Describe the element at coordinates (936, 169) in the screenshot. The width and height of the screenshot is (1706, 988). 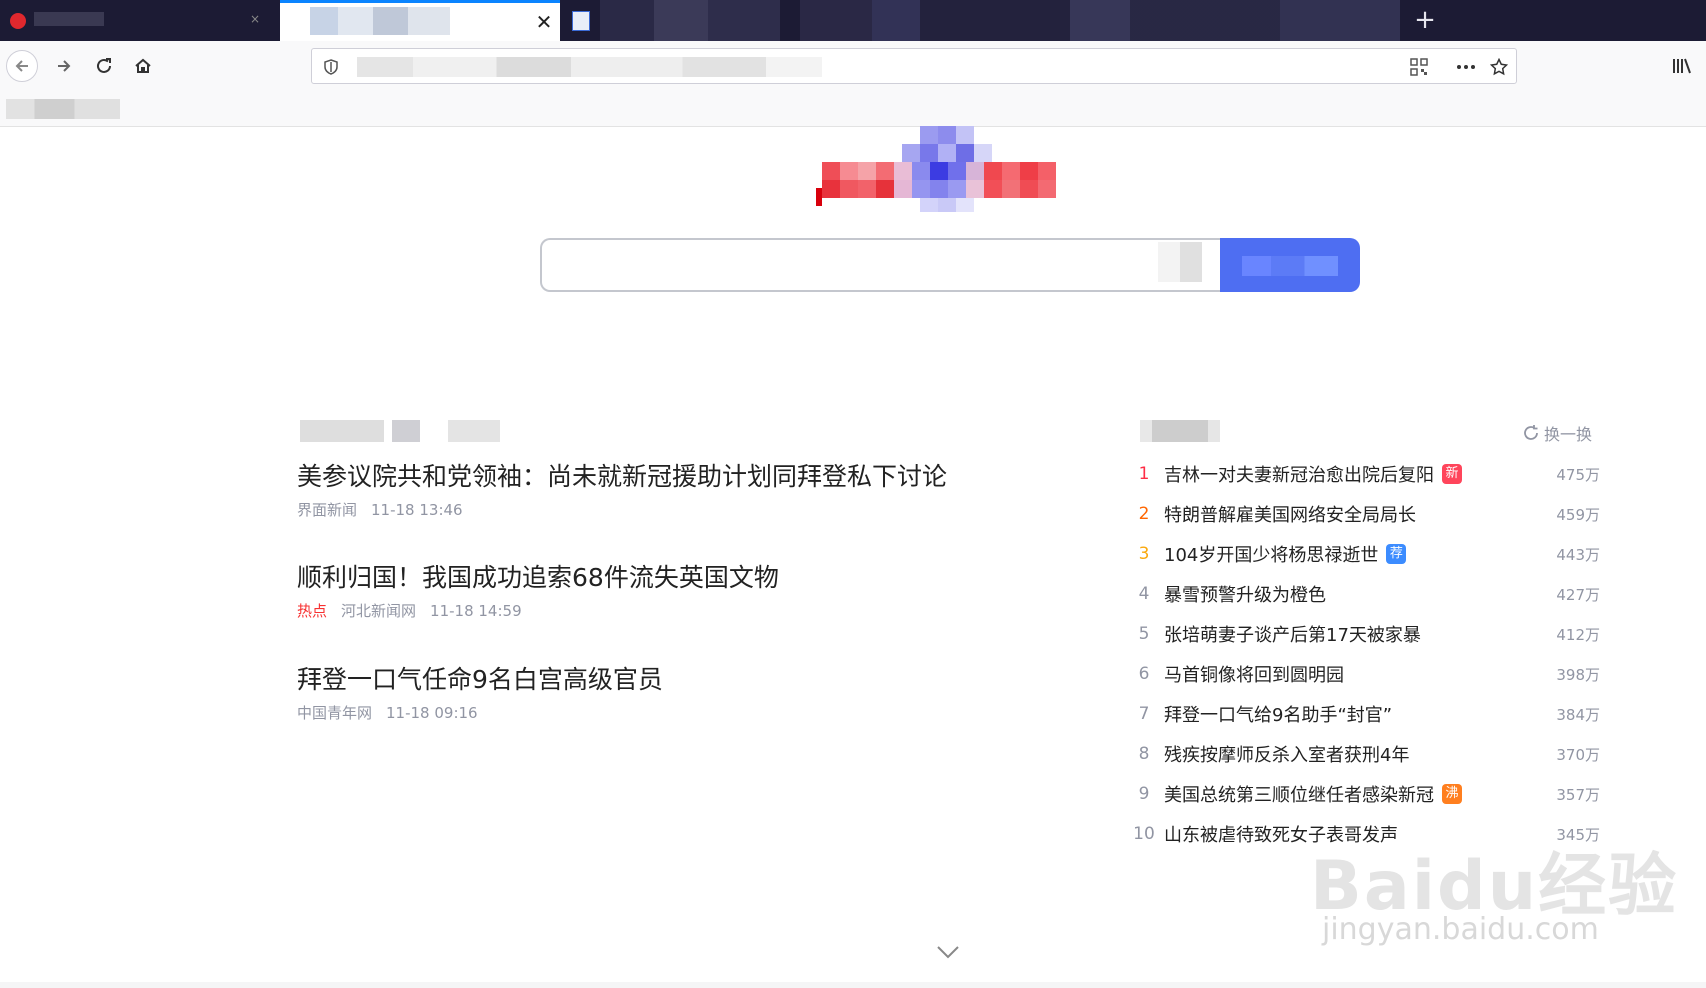
I see `site-logo-redacted` at that location.